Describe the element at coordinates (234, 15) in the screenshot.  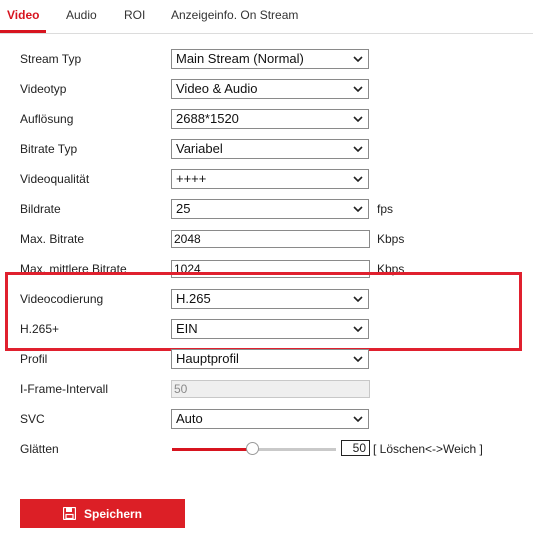
I see `tab-osd: Anzeigeinfo. On Stream` at that location.